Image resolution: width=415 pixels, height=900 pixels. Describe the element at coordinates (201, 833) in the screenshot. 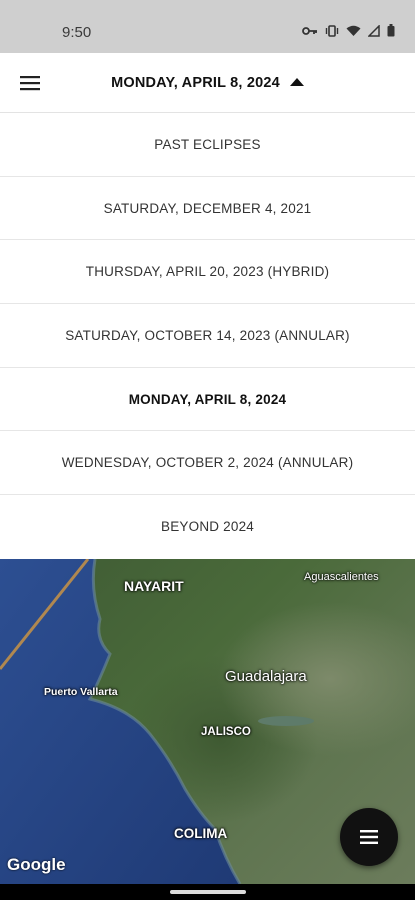

I see `map-label-colima: COLIMA` at that location.